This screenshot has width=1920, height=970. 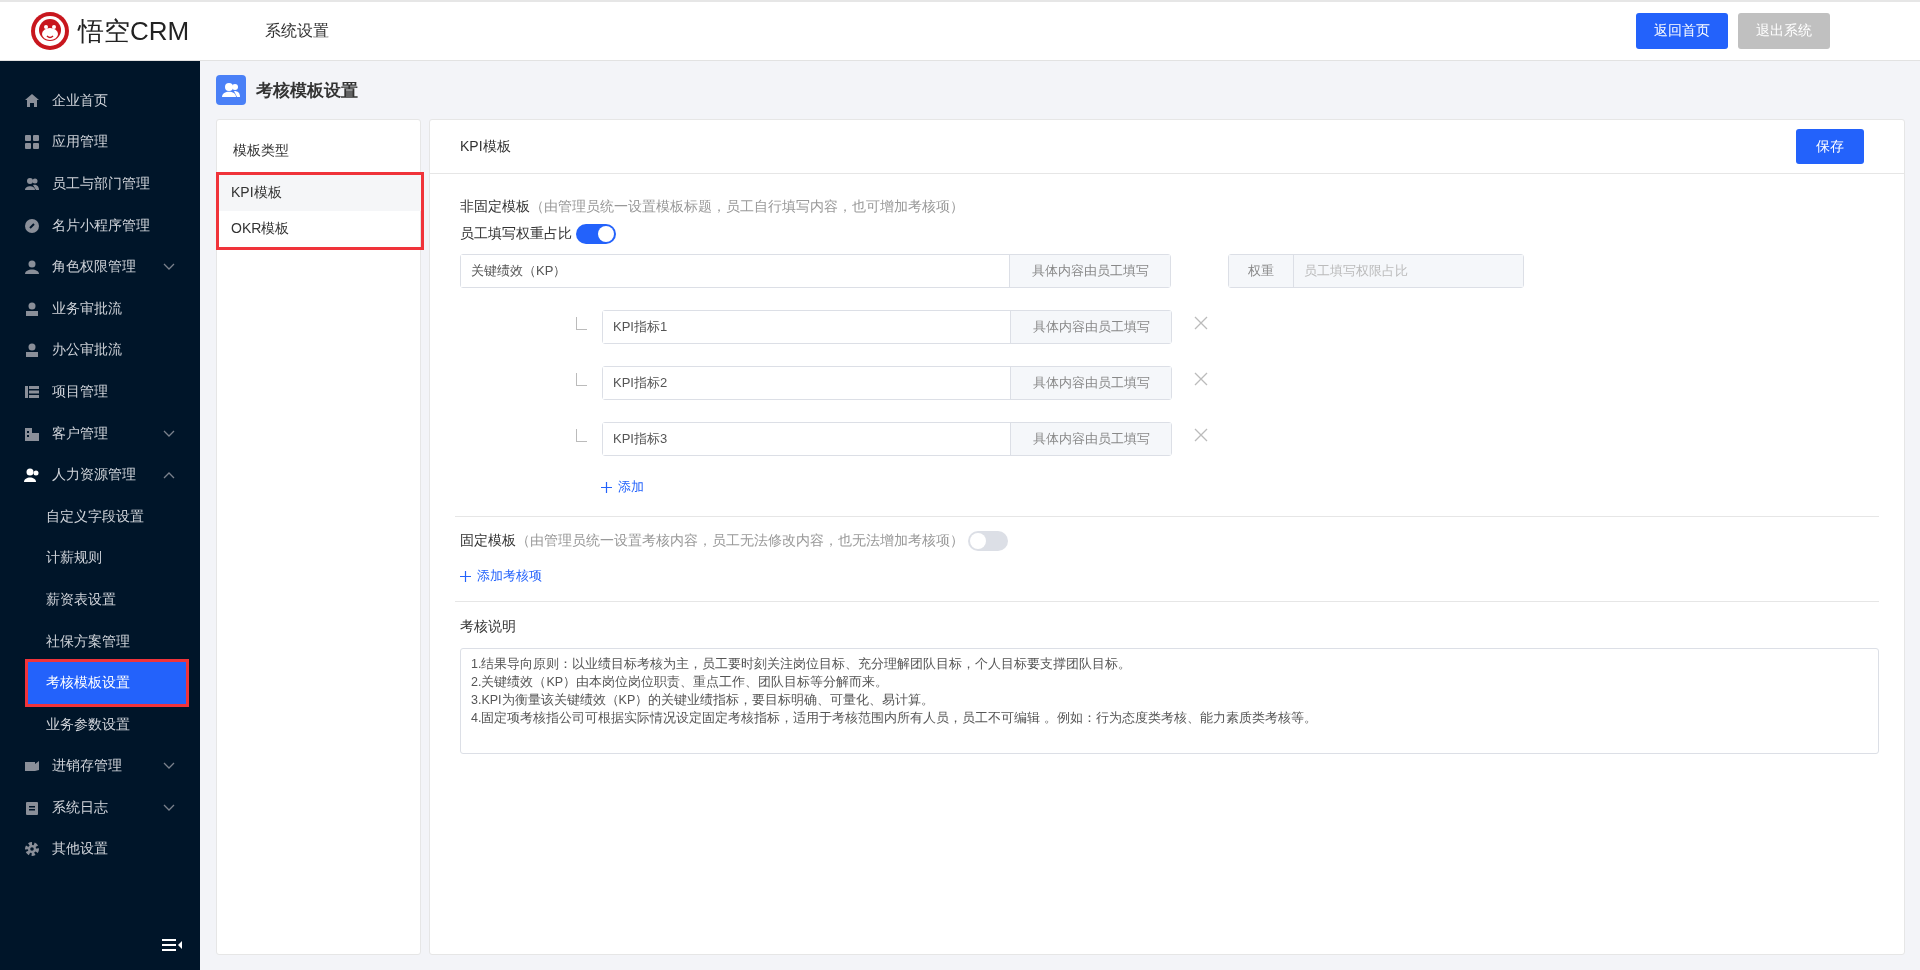 What do you see at coordinates (747, 207) in the screenshot?
I see `section-note: （由管理员统一设置模板标题，员工自行填写内容，也可增加考核项）` at bounding box center [747, 207].